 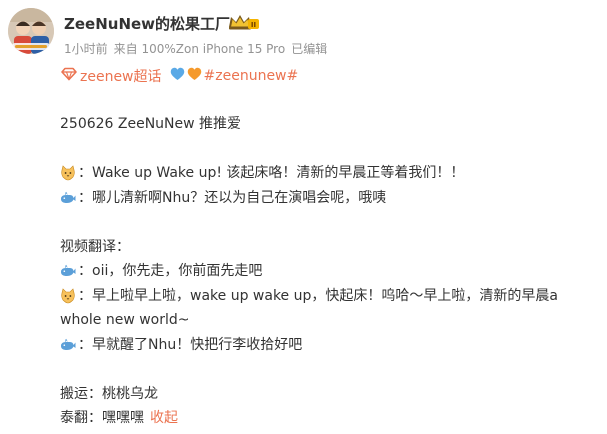 I want to click on post-meta: 1小时前 来自 100%Zon iPhone 15 Pro 已编辑, so click(x=198, y=48).